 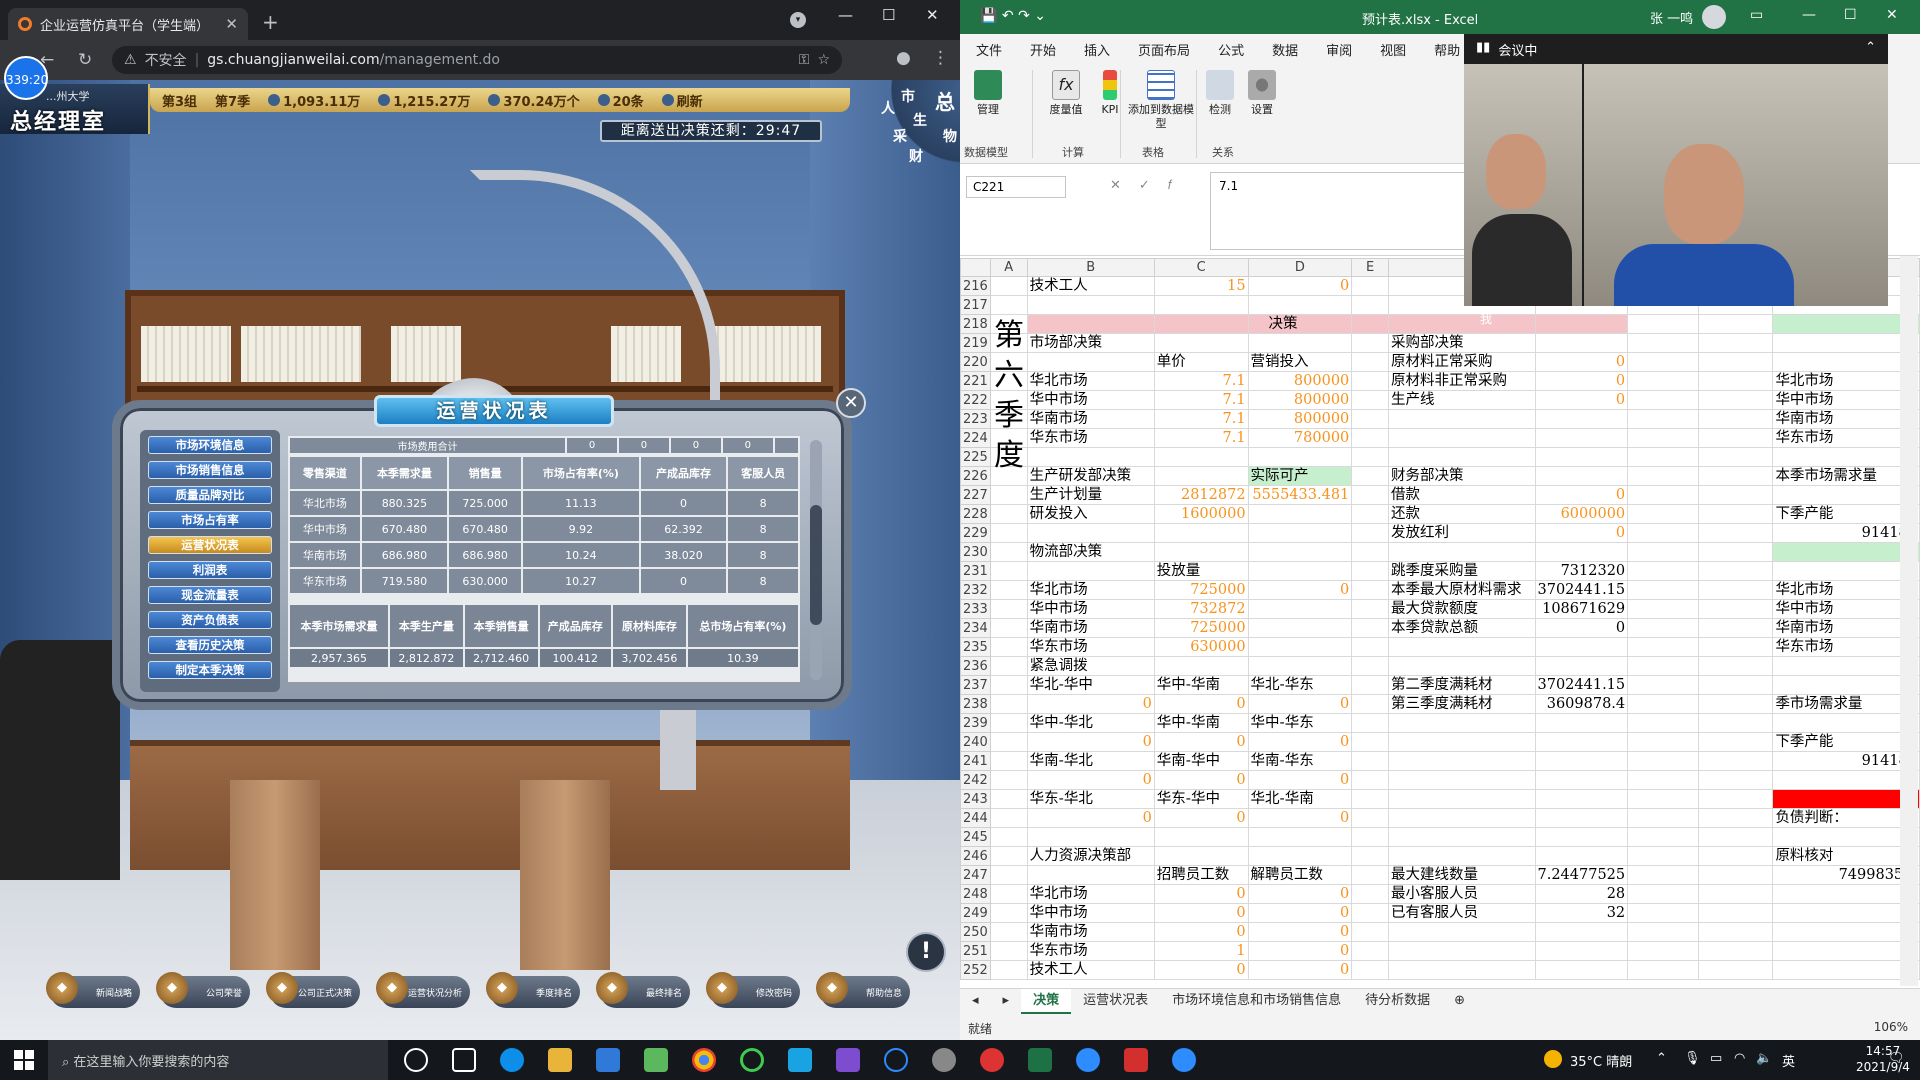 I want to click on sheet-tab: 待分析数据, so click(x=1397, y=1002).